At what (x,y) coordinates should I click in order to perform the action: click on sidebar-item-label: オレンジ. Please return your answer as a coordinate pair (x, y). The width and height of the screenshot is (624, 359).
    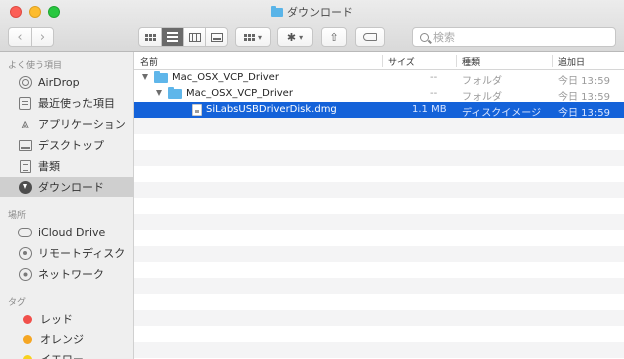
    Looking at the image, I should click on (62, 339).